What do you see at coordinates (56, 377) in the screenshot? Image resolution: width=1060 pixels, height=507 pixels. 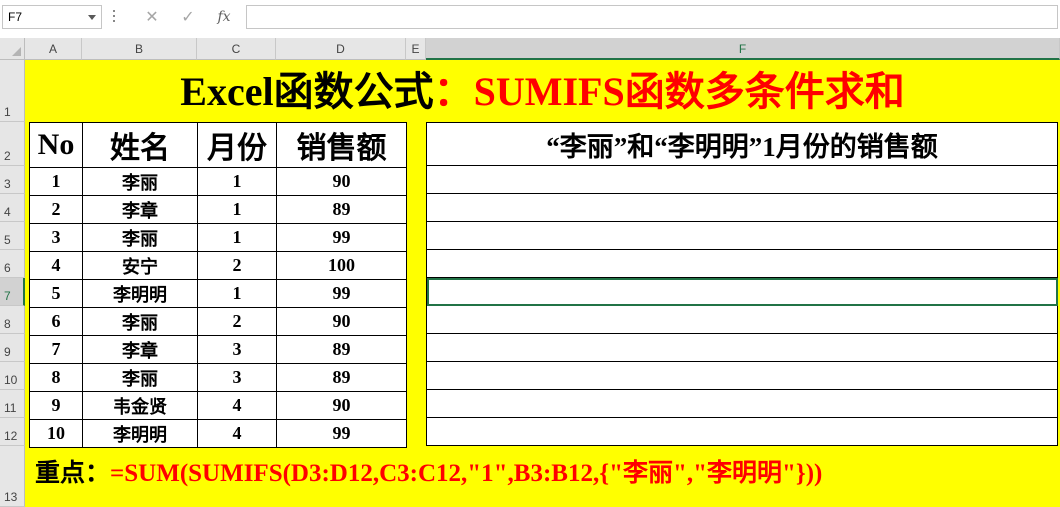 I see `cell-no: 8` at bounding box center [56, 377].